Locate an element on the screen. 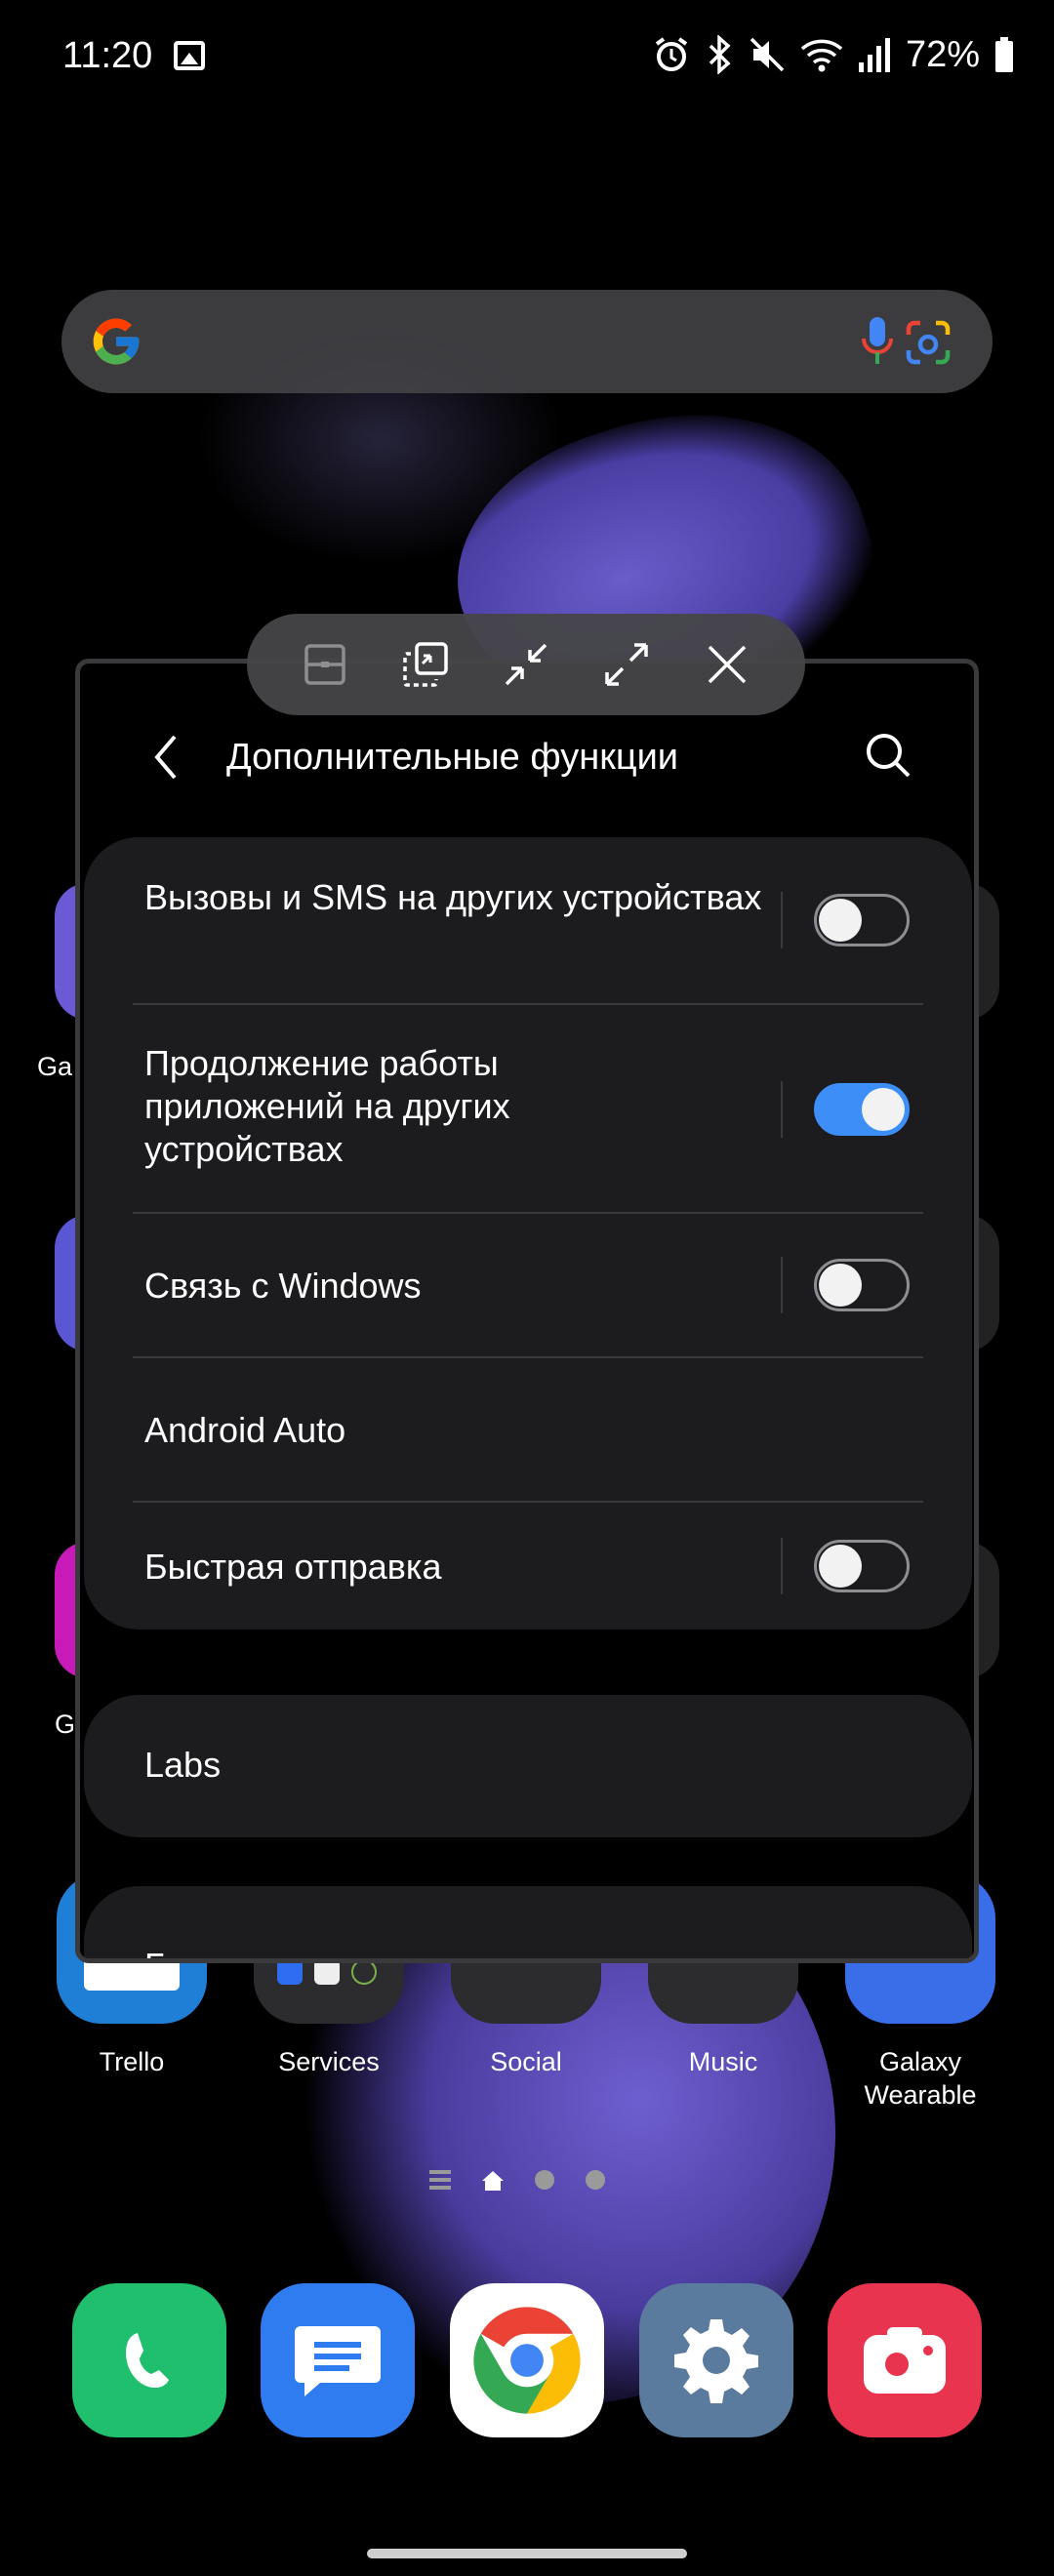 This screenshot has width=1054, height=2576. maximize-icon is located at coordinates (627, 664).